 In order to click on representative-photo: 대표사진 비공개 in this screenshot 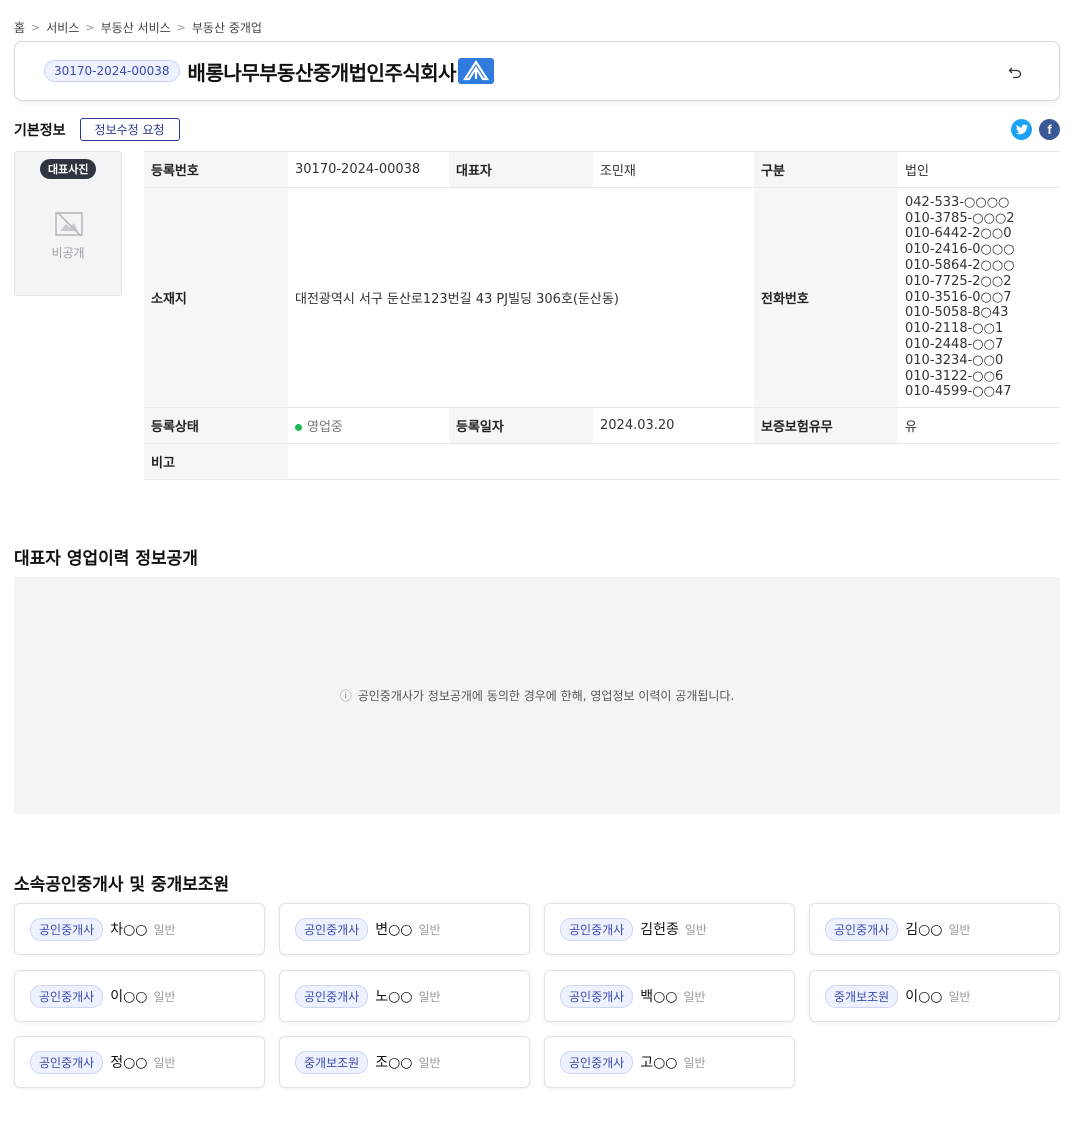, I will do `click(68, 223)`.